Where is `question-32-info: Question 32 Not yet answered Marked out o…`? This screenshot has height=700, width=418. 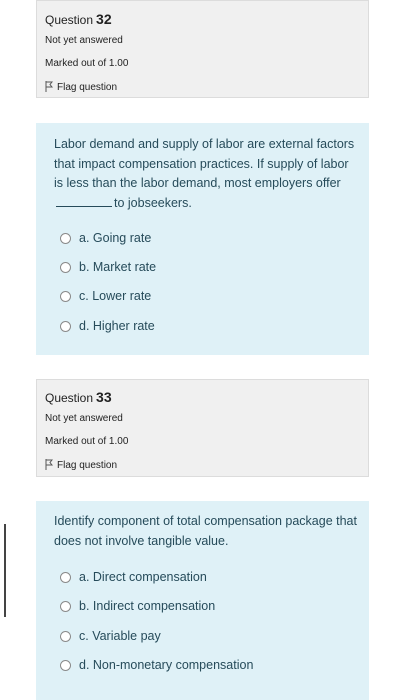 question-32-info: Question 32 Not yet answered Marked out o… is located at coordinates (202, 49).